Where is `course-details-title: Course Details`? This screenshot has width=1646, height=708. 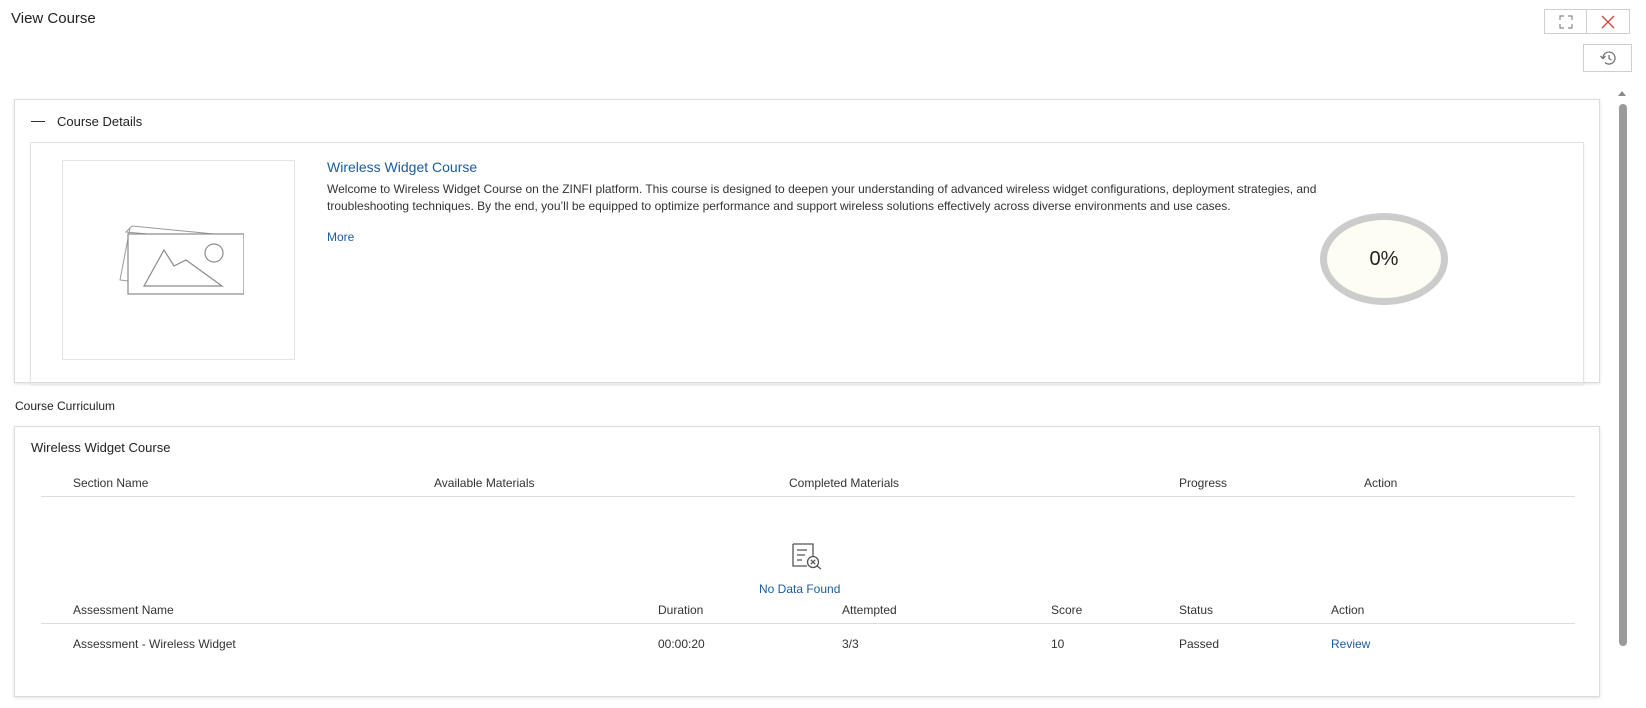 course-details-title: Course Details is located at coordinates (100, 121).